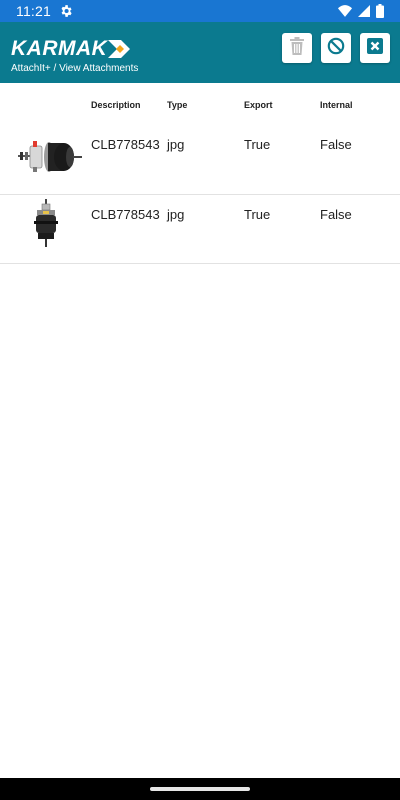 The height and width of the screenshot is (800, 400). Describe the element at coordinates (200, 11) in the screenshot. I see `status-bar: 11:21` at that location.